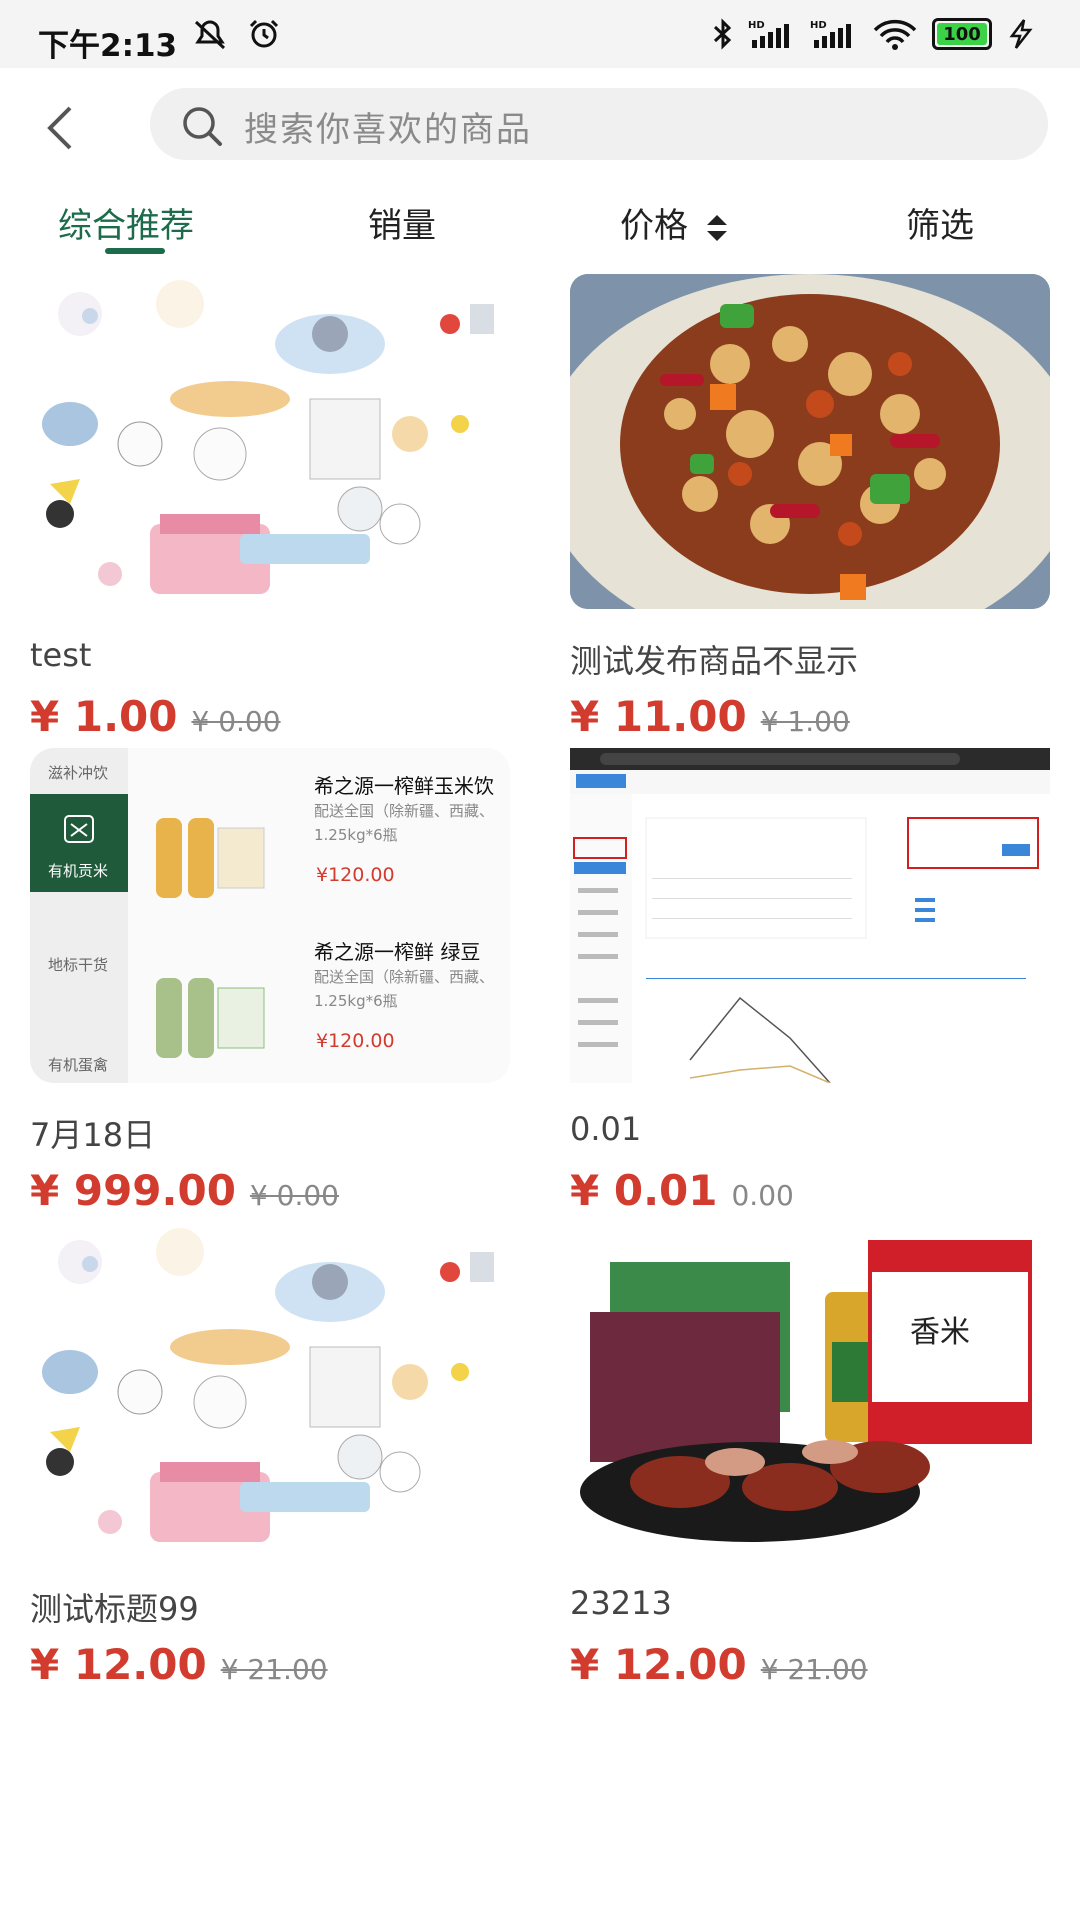 This screenshot has width=1080, height=1920. Describe the element at coordinates (388, 130) in the screenshot. I see `search-placeholder: 搜索你喜欢的商品` at that location.